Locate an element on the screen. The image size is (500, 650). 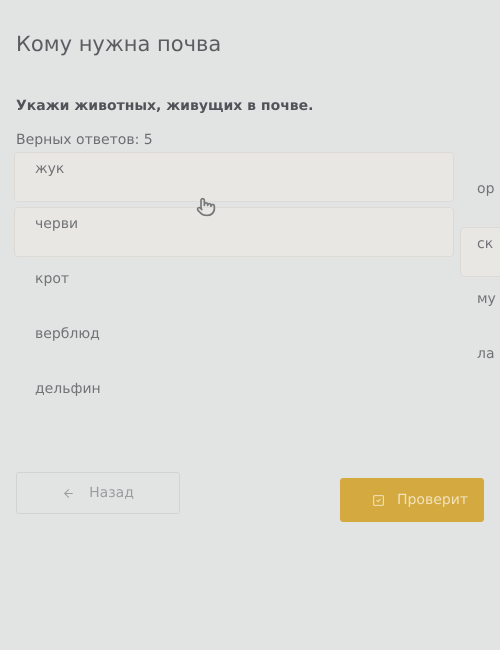
answer-option: верблюд is located at coordinates (234, 342).